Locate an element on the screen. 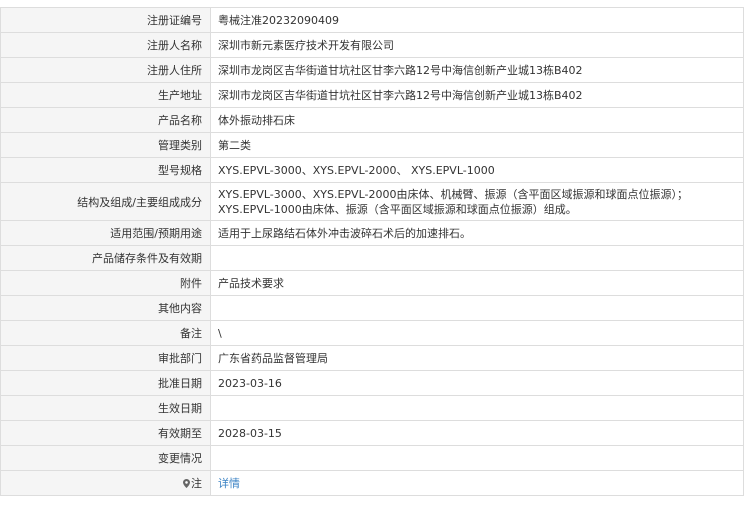 The width and height of the screenshot is (744, 523). value-registration-number: 粤械注准20232090409 is located at coordinates (477, 20).